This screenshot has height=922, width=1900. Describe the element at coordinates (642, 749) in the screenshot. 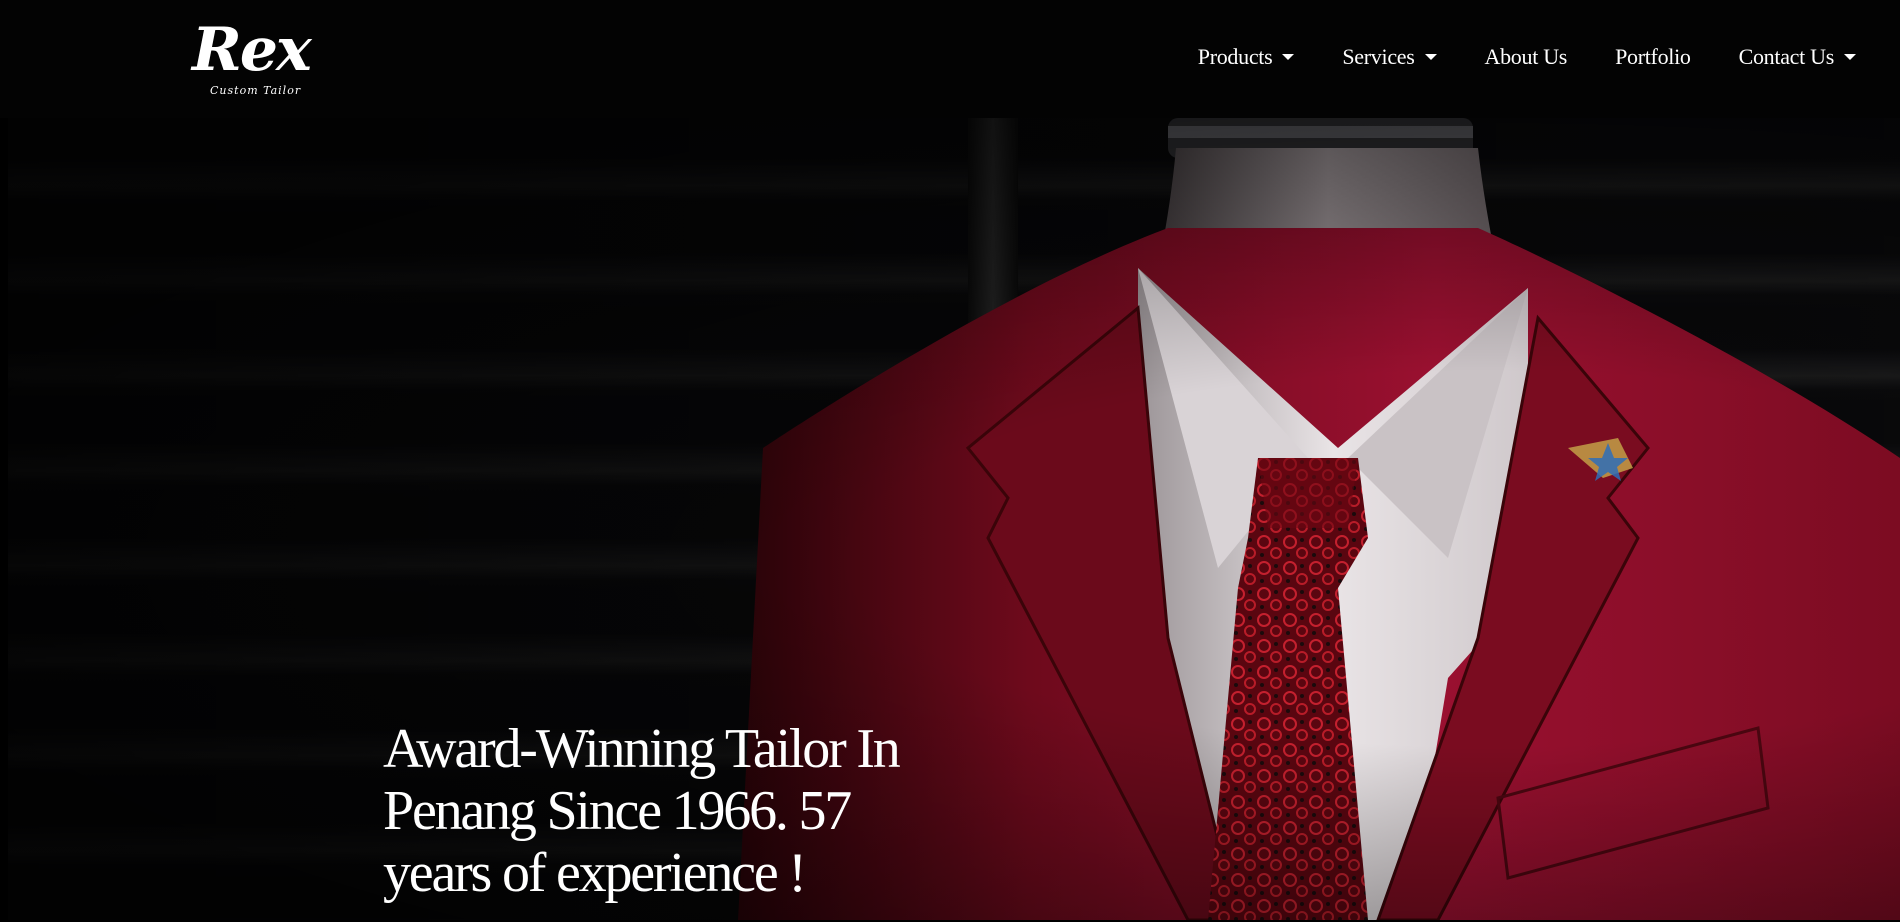

I see `hero-headline-line: Award-Winning Tailor In` at that location.